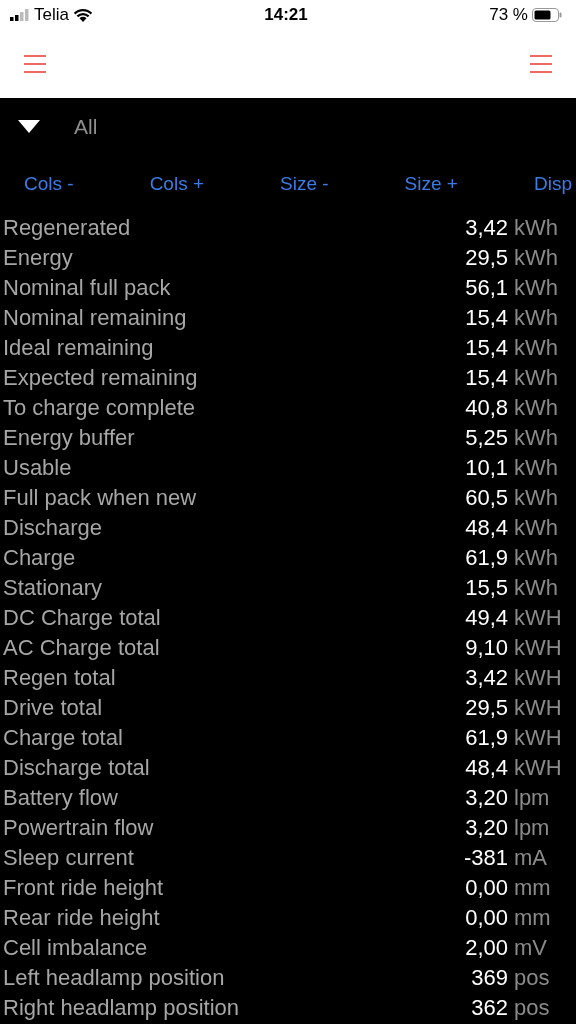  Describe the element at coordinates (82, 618) in the screenshot. I see `row-label: DC Charge total` at that location.